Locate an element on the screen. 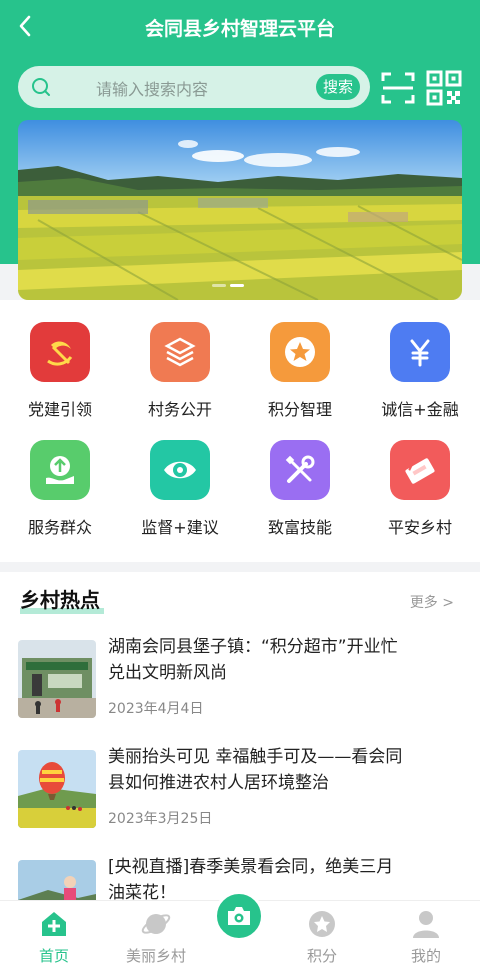  news-headline: [央视直播]春季美景看会同，绝美三月油菜花！ is located at coordinates (251, 879).